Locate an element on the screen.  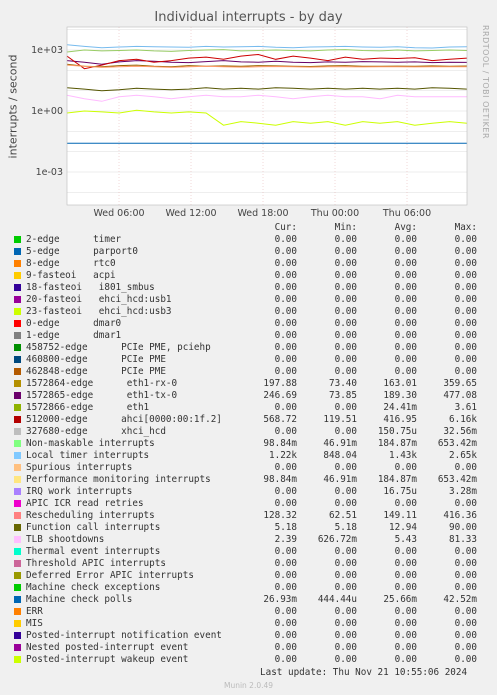
legend-max-value: 359.65 is located at coordinates (460, 383).